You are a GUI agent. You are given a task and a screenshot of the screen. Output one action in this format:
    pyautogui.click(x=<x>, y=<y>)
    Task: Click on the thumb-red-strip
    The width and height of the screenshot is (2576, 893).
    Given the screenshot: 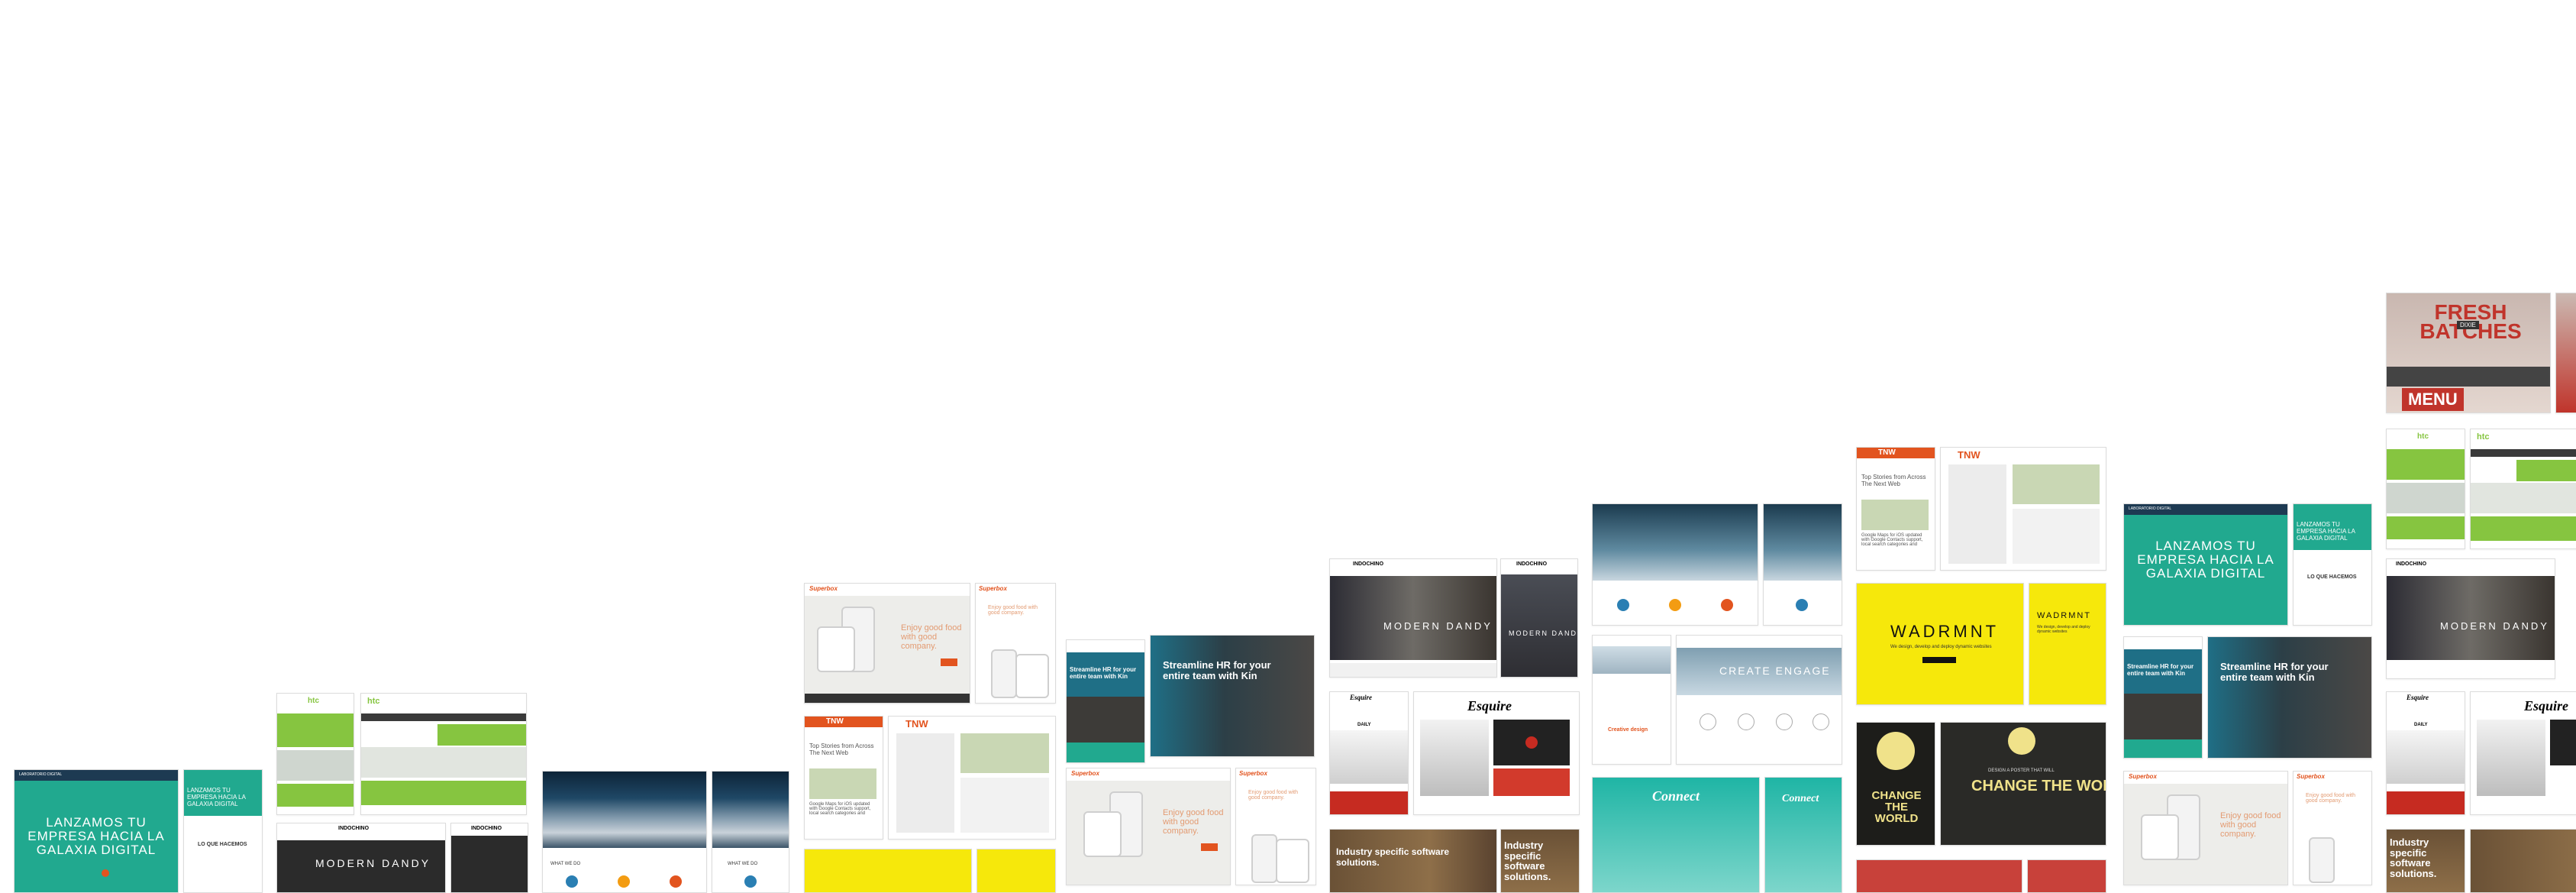 What is the action you would take?
    pyautogui.click(x=1939, y=876)
    